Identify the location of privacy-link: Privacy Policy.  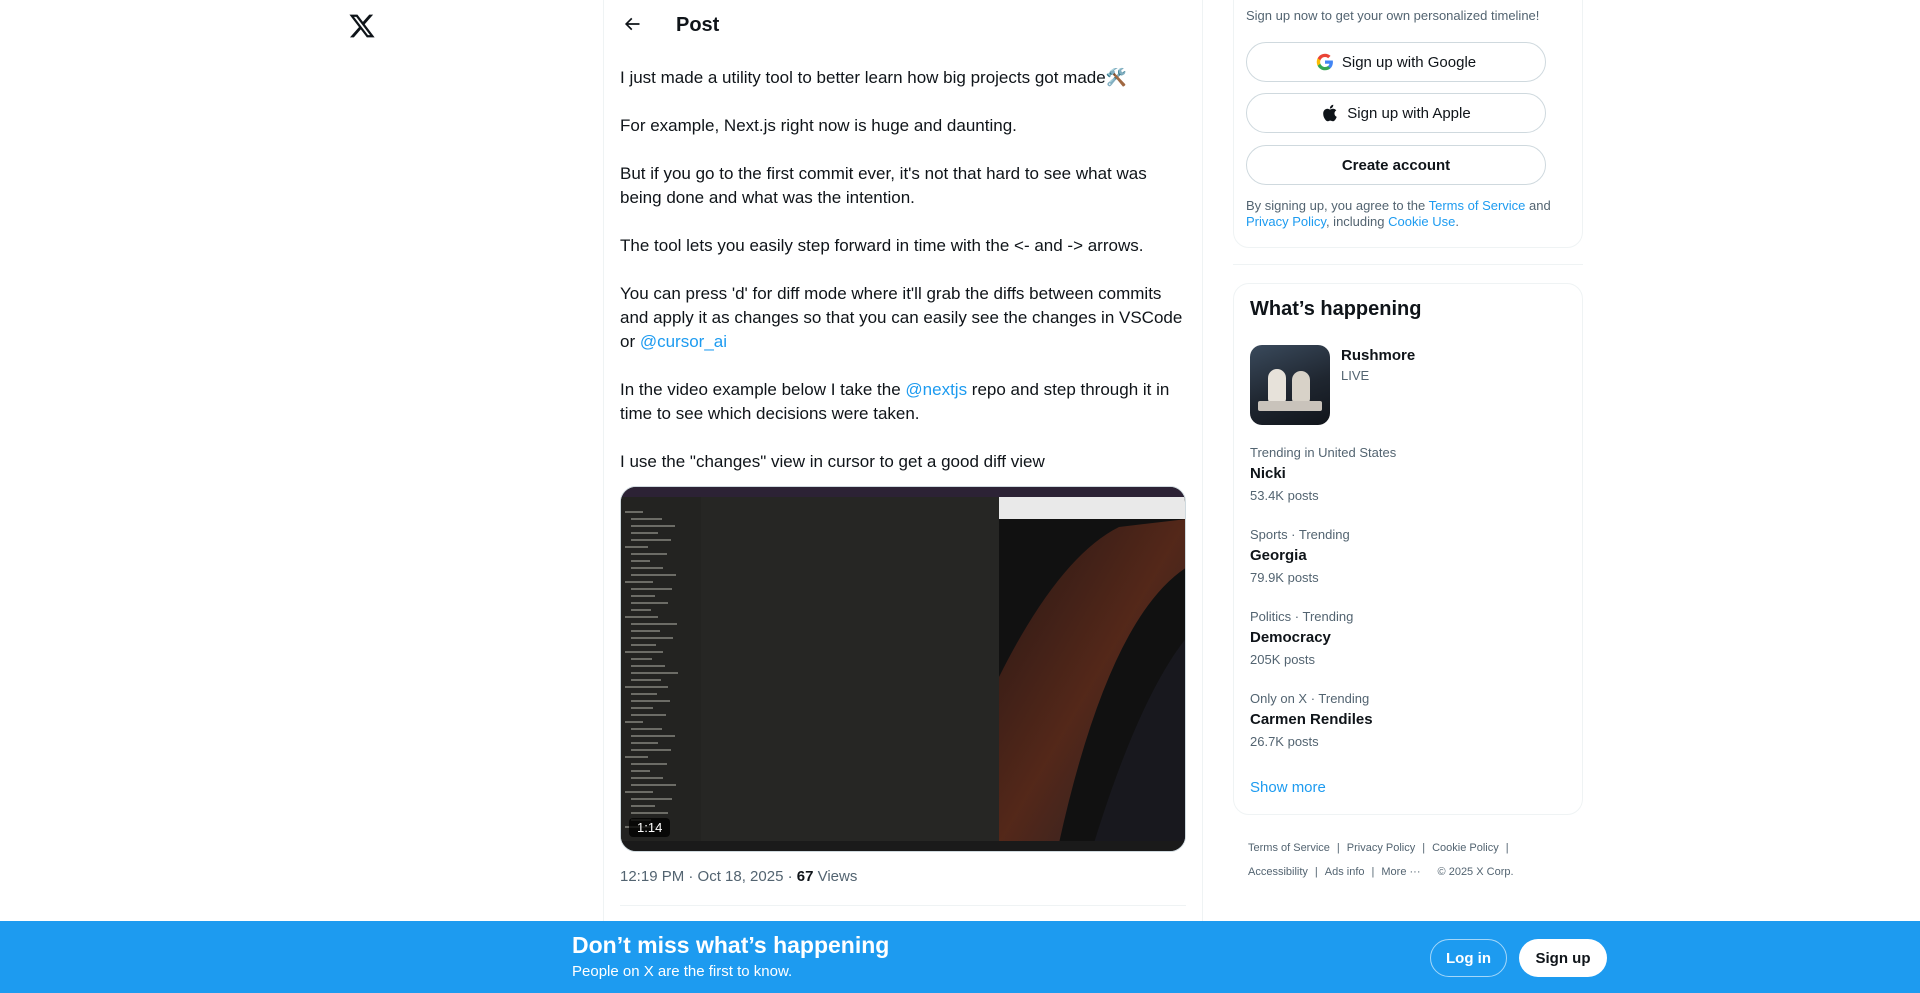
(1286, 221).